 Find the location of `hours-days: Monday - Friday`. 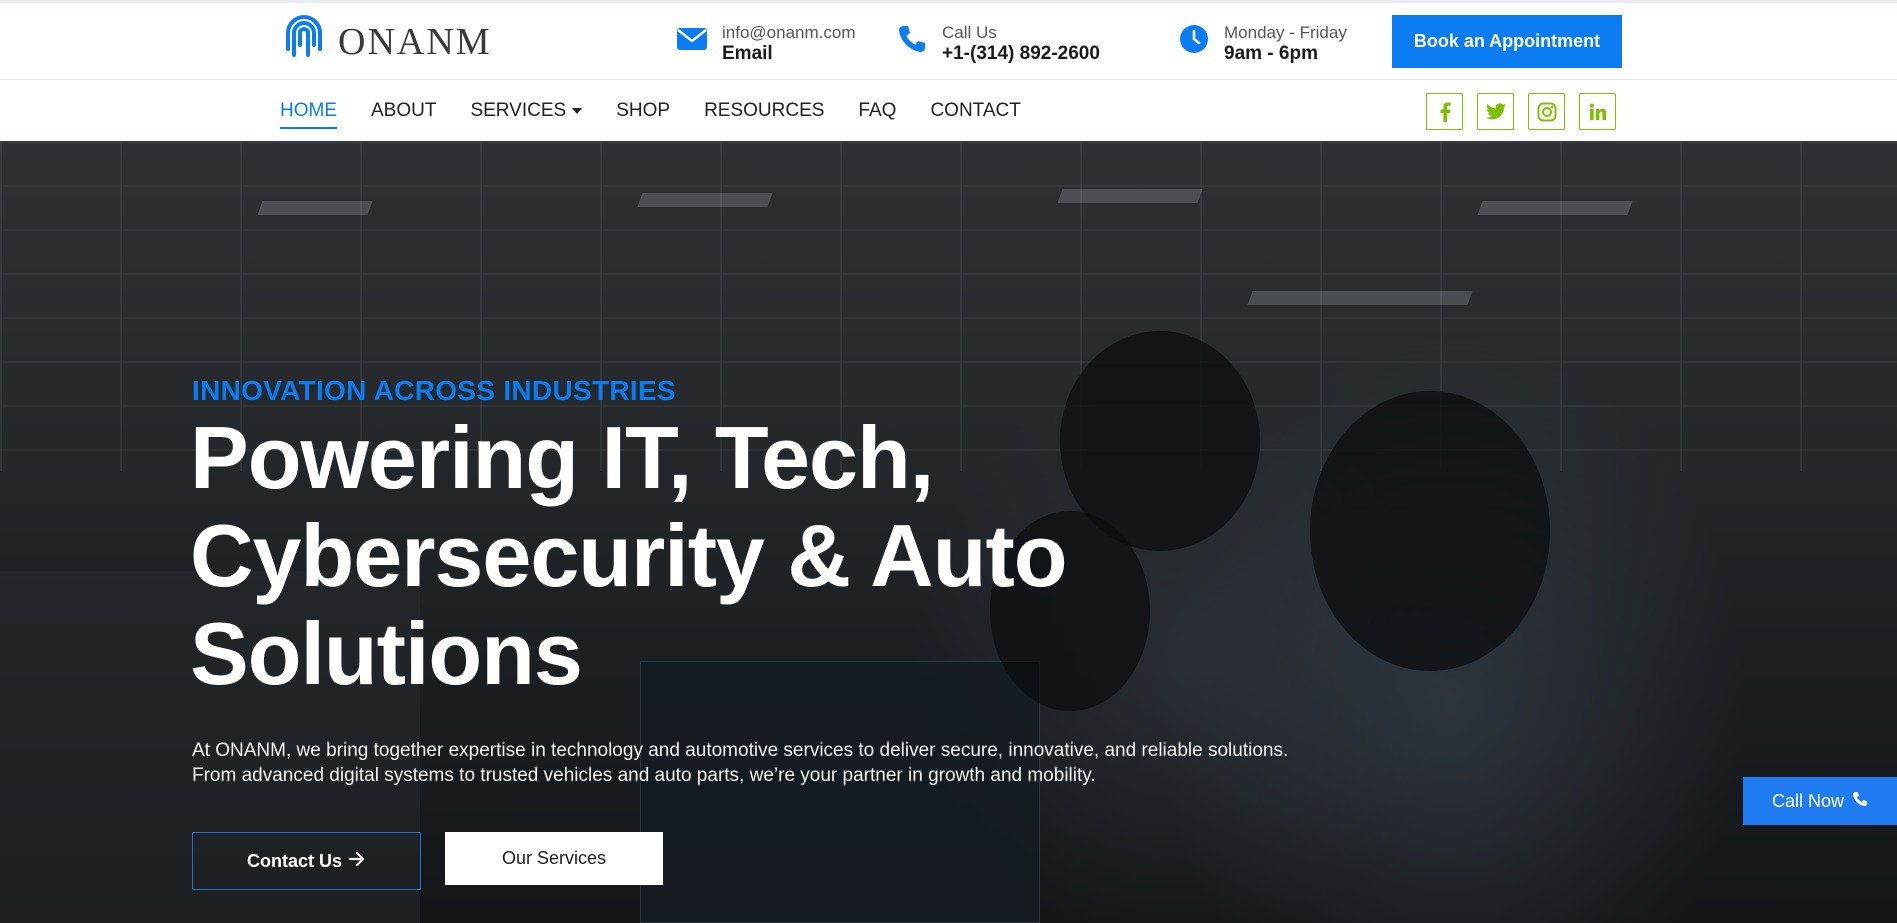

hours-days: Monday - Friday is located at coordinates (1285, 32).